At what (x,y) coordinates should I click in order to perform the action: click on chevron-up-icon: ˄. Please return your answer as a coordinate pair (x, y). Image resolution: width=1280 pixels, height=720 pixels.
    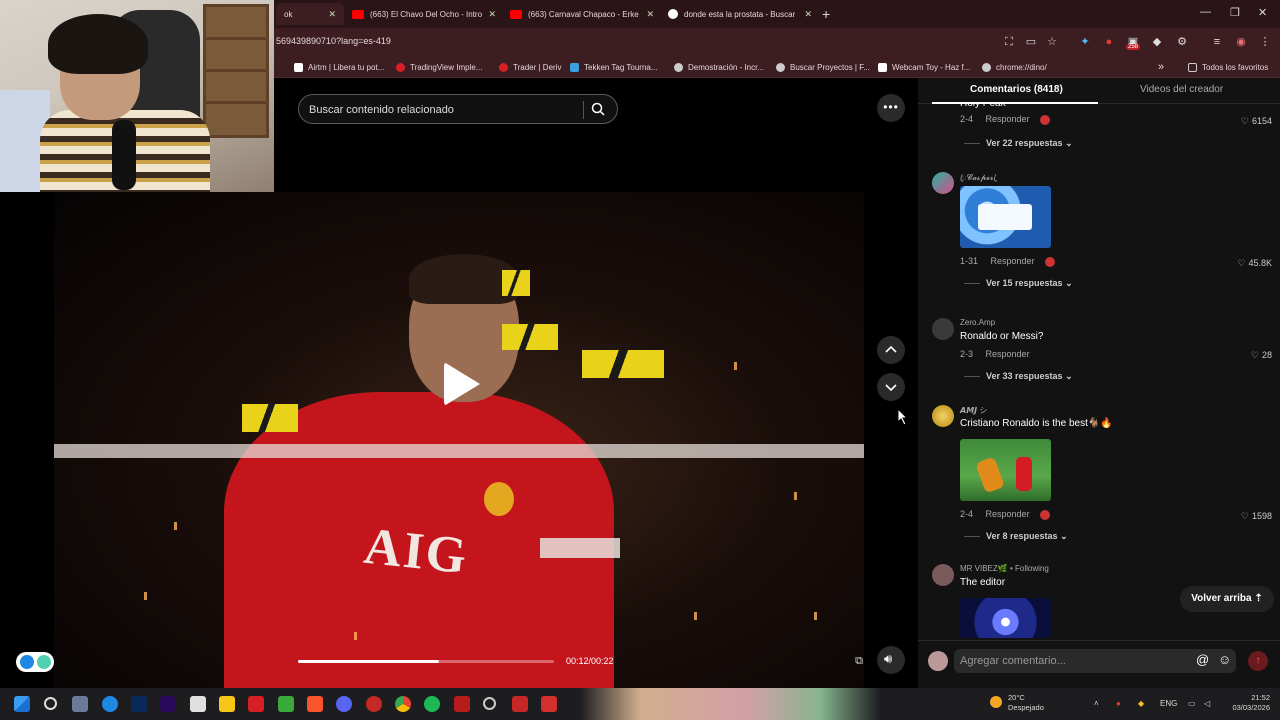
    Looking at the image, I should click on (1096, 703).